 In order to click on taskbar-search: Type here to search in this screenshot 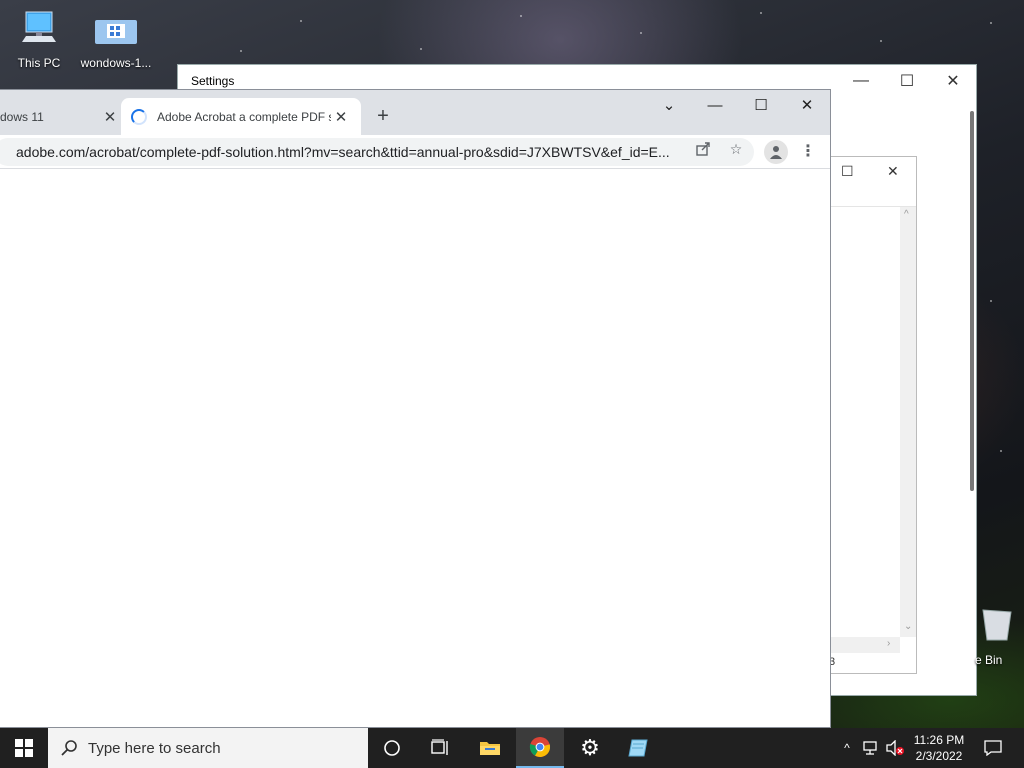, I will do `click(208, 748)`.